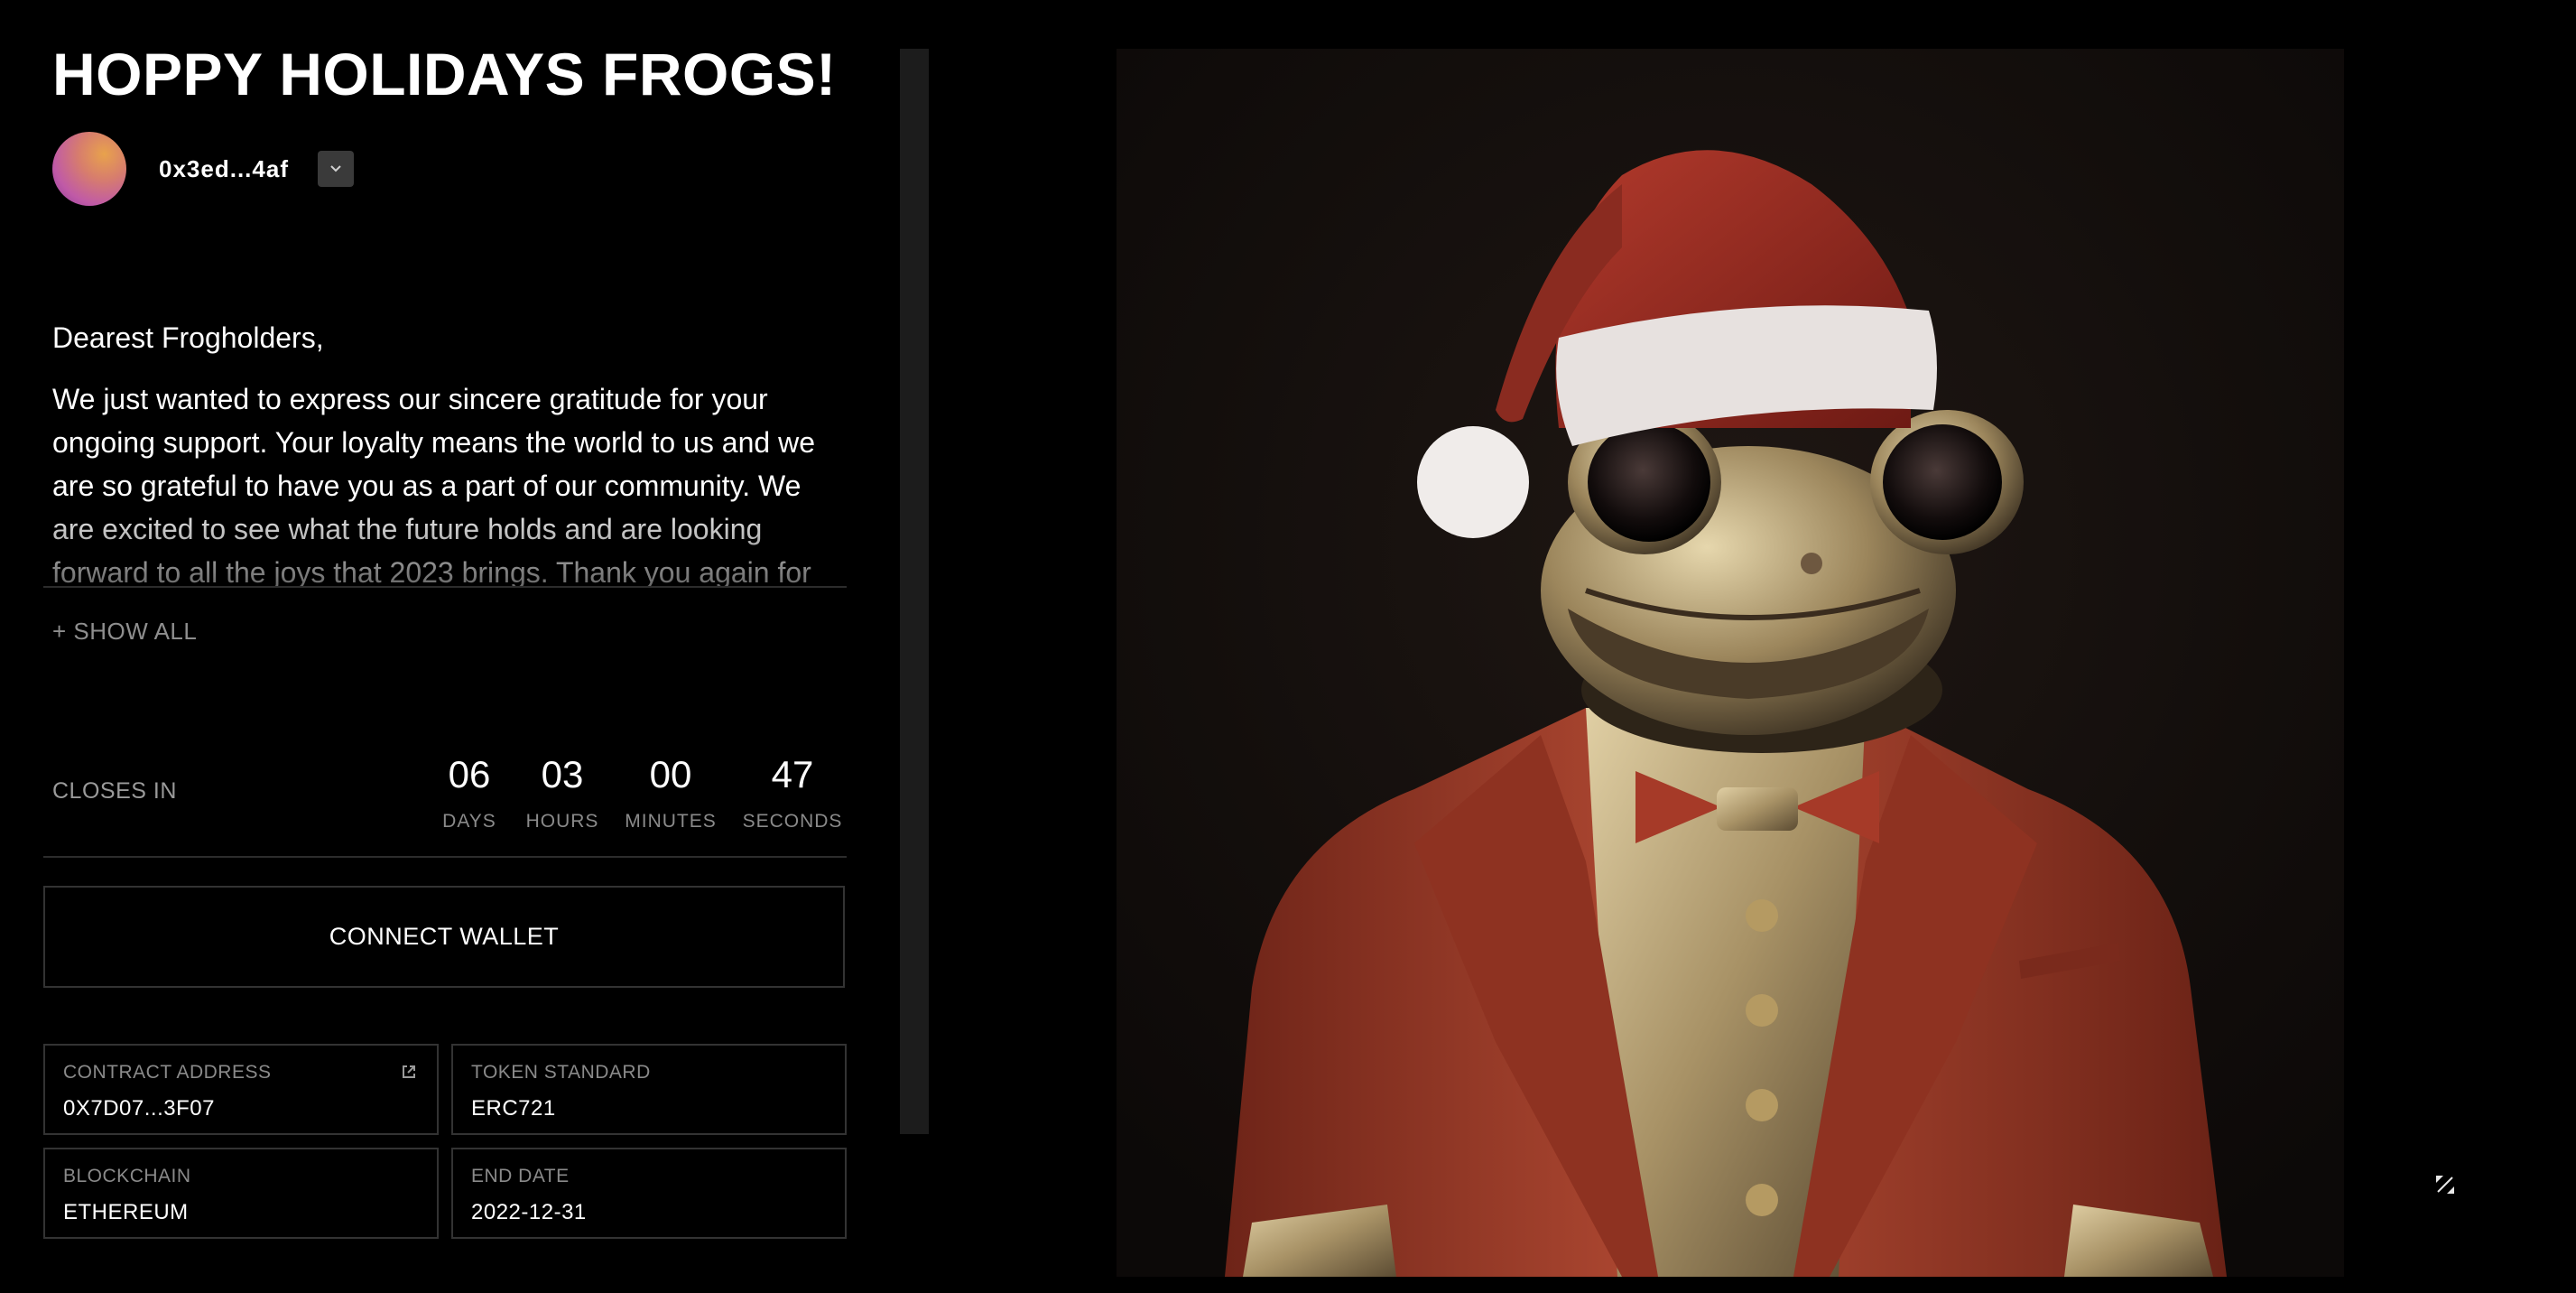 The width and height of the screenshot is (2576, 1293). What do you see at coordinates (562, 774) in the screenshot?
I see `hours-value: 03` at bounding box center [562, 774].